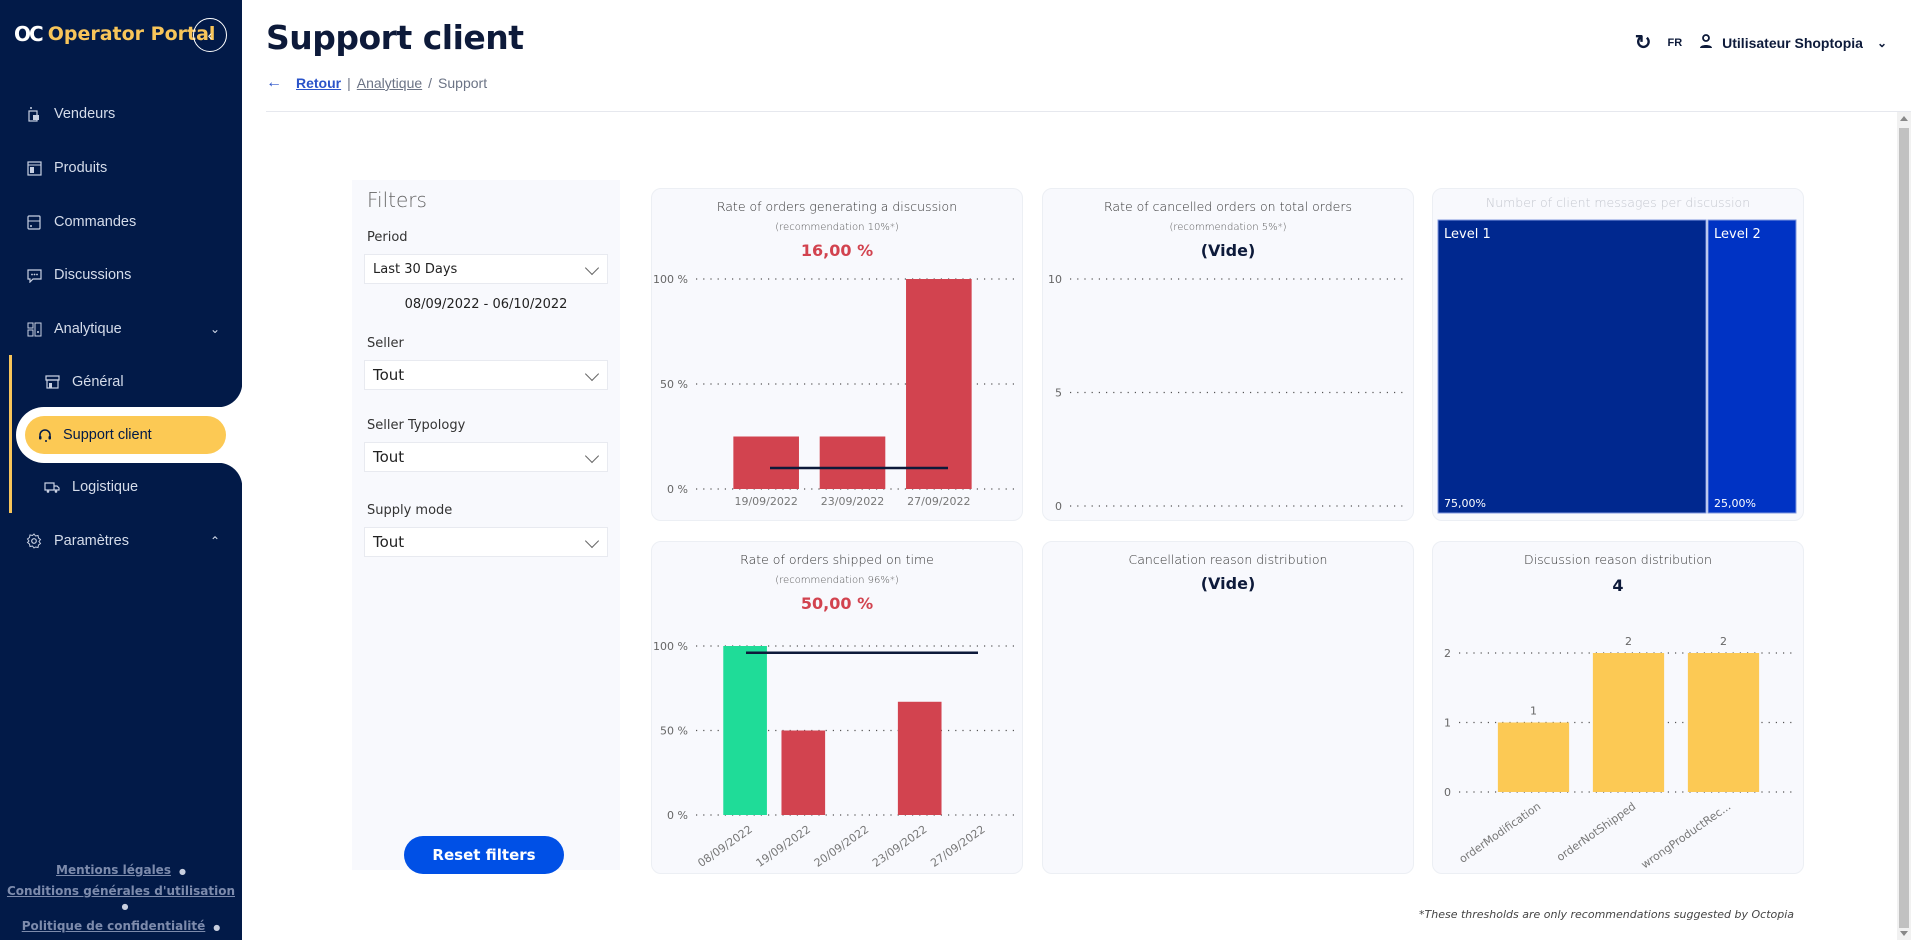  What do you see at coordinates (1596, 832) in the screenshot?
I see `x-tick-label: orderNotShipped` at bounding box center [1596, 832].